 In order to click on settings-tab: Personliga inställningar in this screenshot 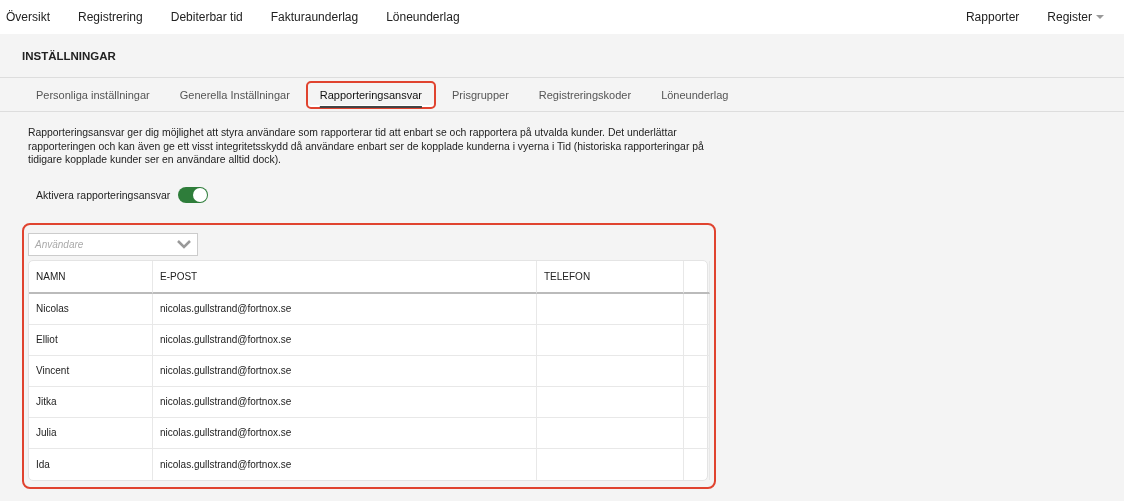, I will do `click(93, 94)`.